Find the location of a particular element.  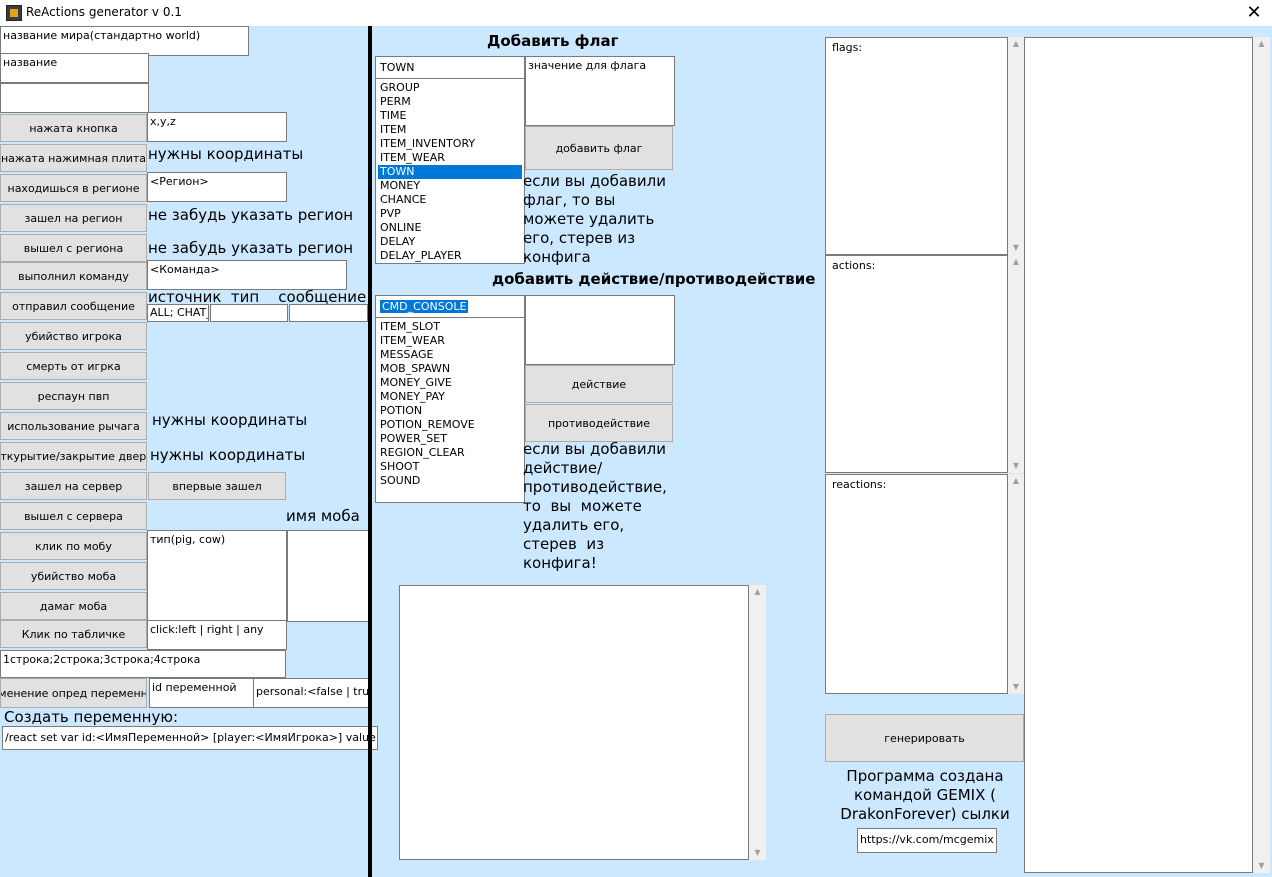

region-exit-button: вышел с региона is located at coordinates (73, 248).